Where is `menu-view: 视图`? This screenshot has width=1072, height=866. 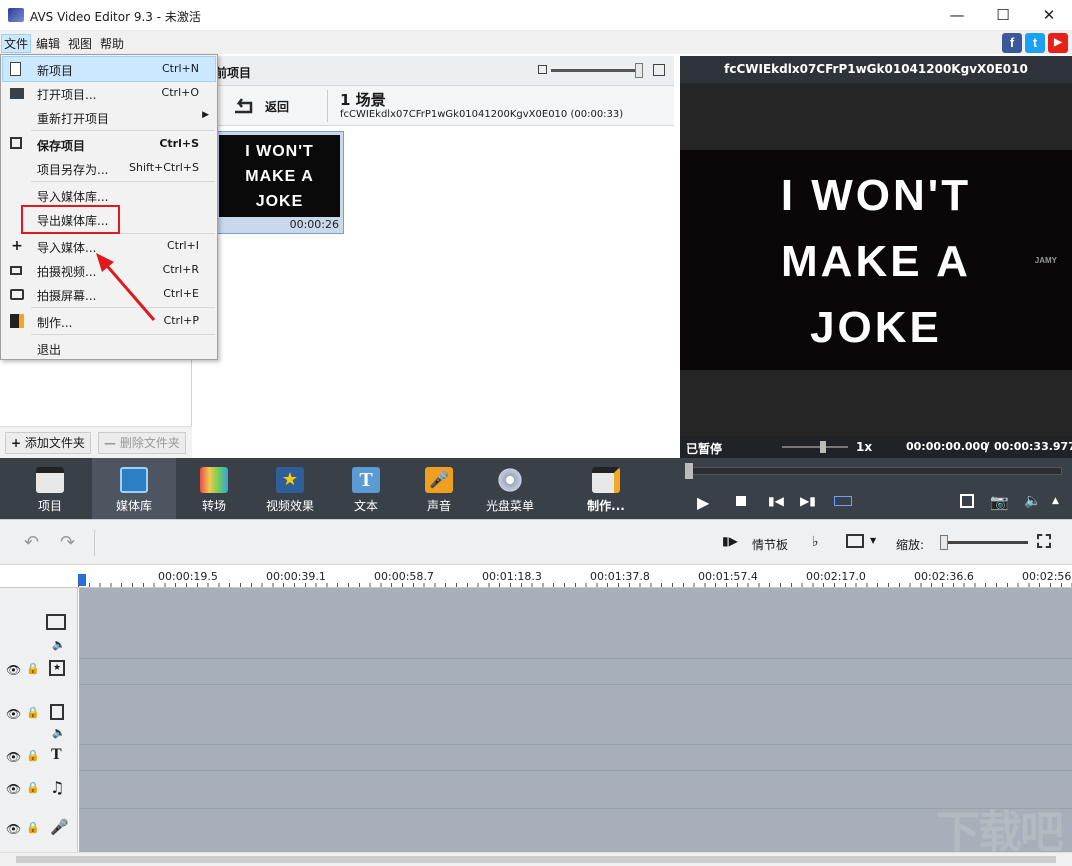 menu-view: 视图 is located at coordinates (80, 43).